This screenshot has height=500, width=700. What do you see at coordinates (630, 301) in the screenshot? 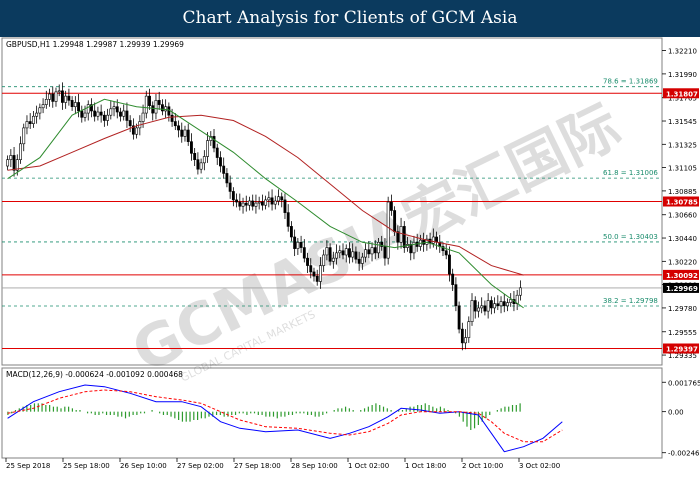
I see `fib-label: 38.2 = 1.29798` at bounding box center [630, 301].